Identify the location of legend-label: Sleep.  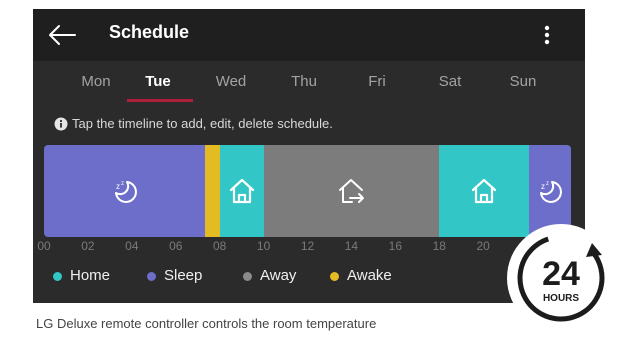
(183, 275).